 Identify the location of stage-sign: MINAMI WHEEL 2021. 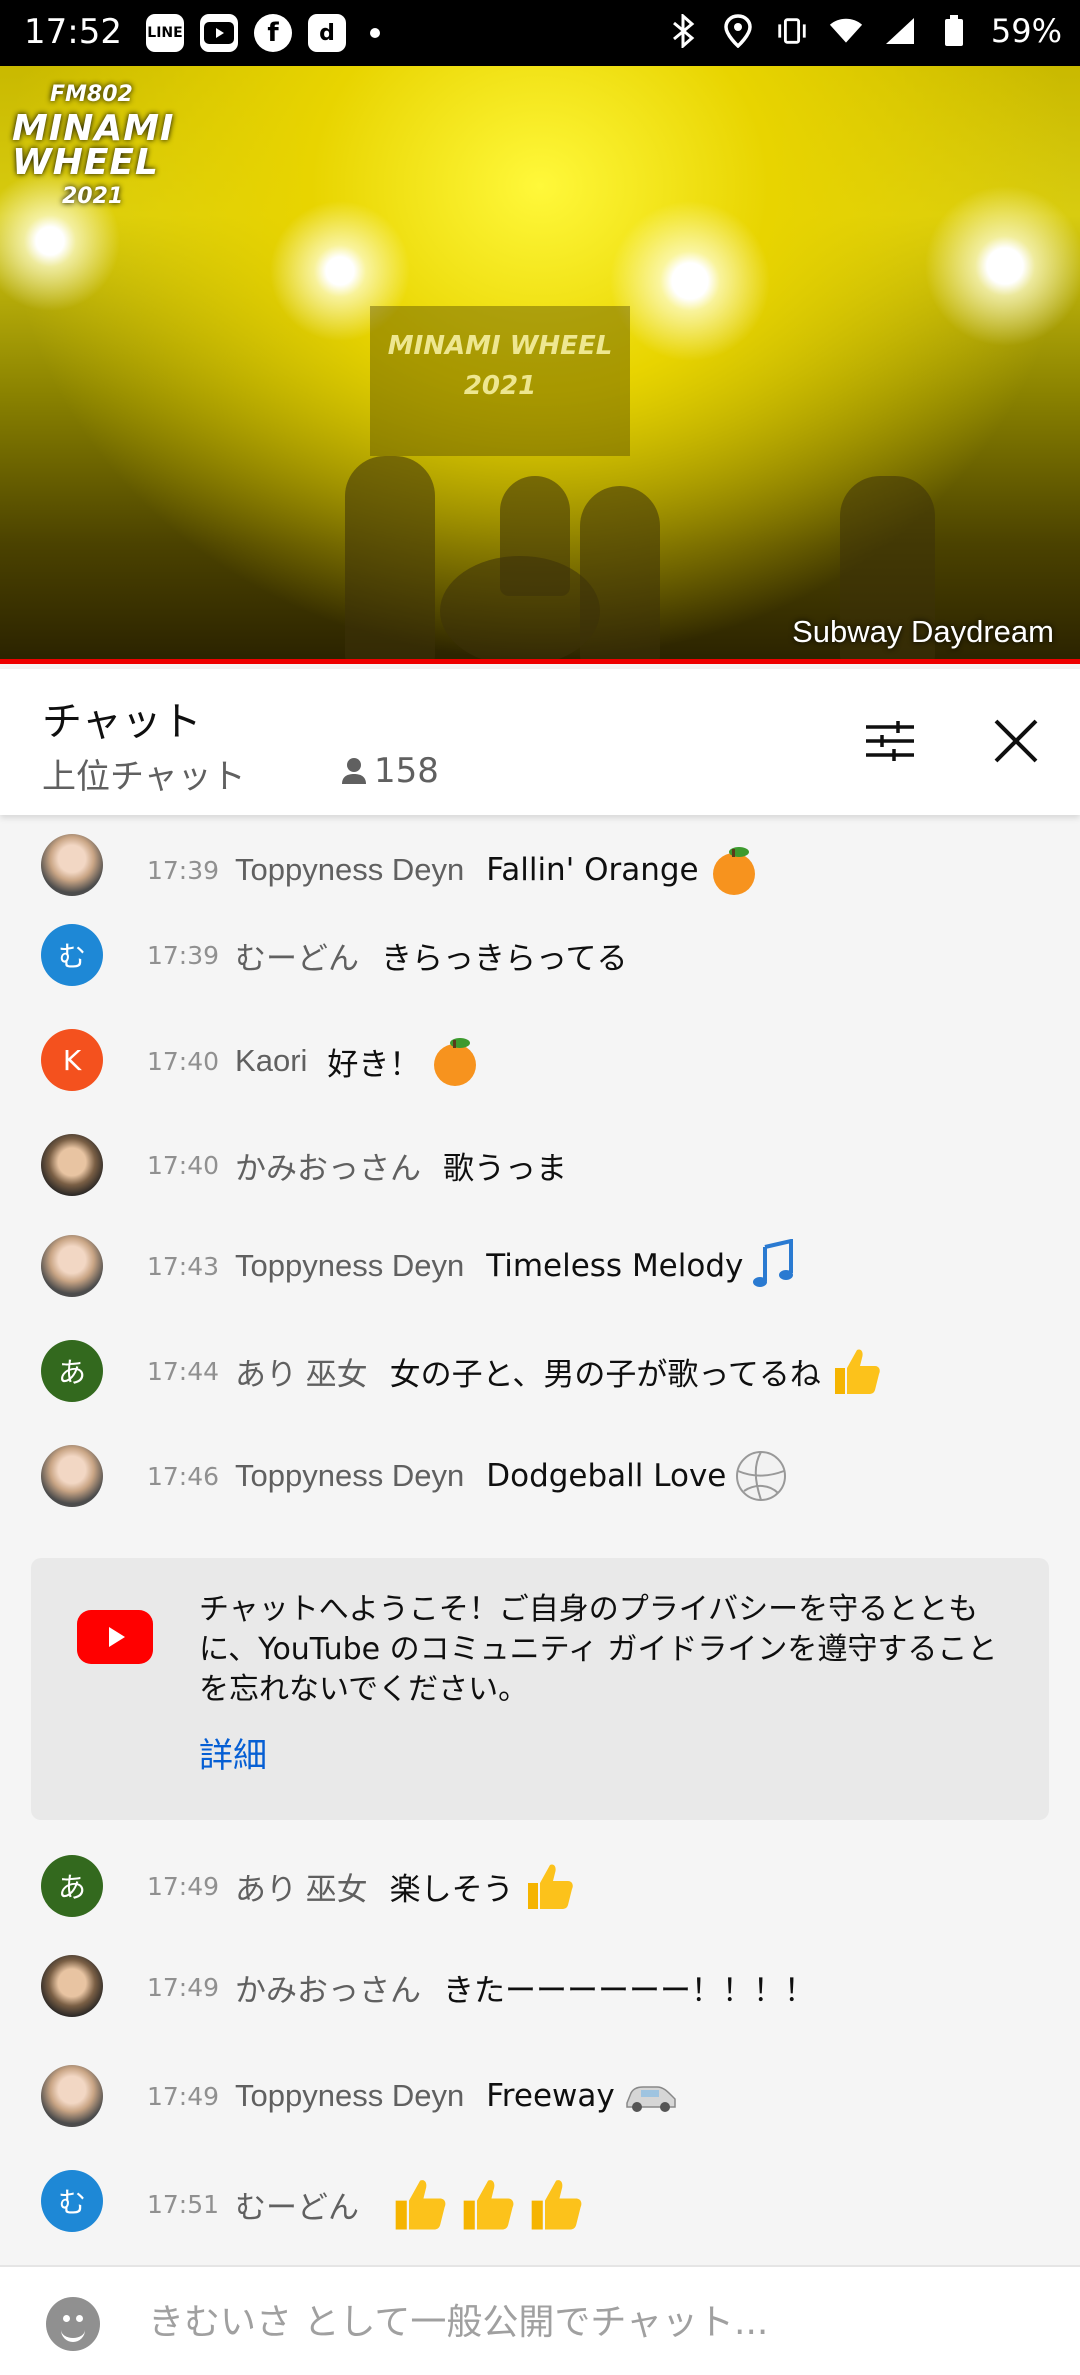
(500, 381).